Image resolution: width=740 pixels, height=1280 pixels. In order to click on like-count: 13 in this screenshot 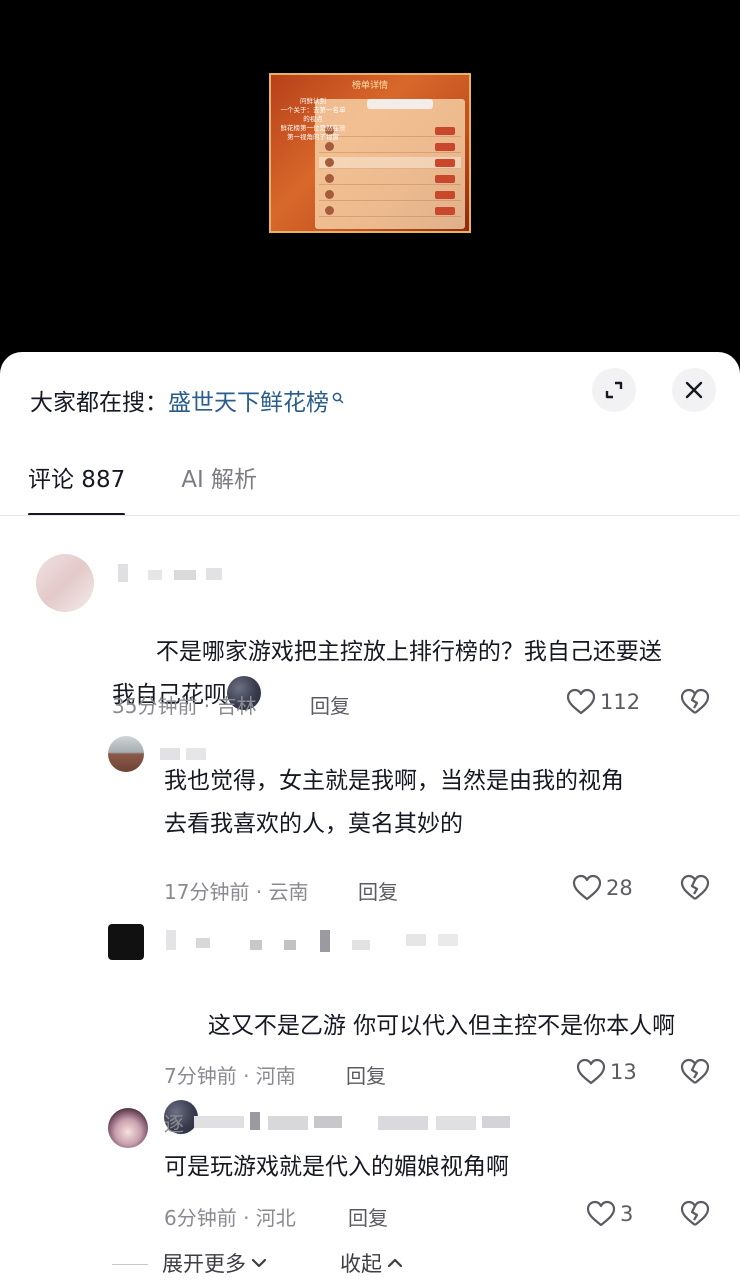, I will do `click(623, 1072)`.